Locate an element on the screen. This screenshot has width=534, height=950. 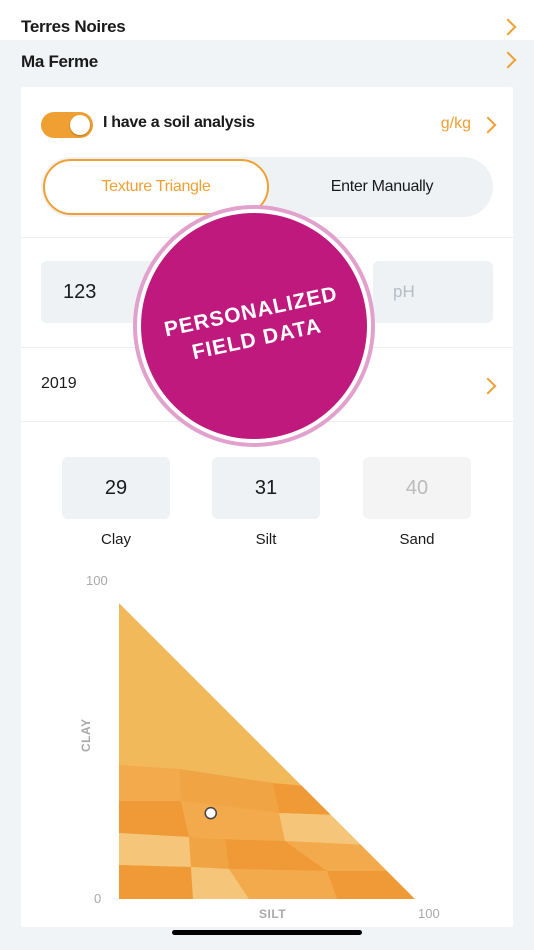
clay-value: 29 is located at coordinates (116, 487).